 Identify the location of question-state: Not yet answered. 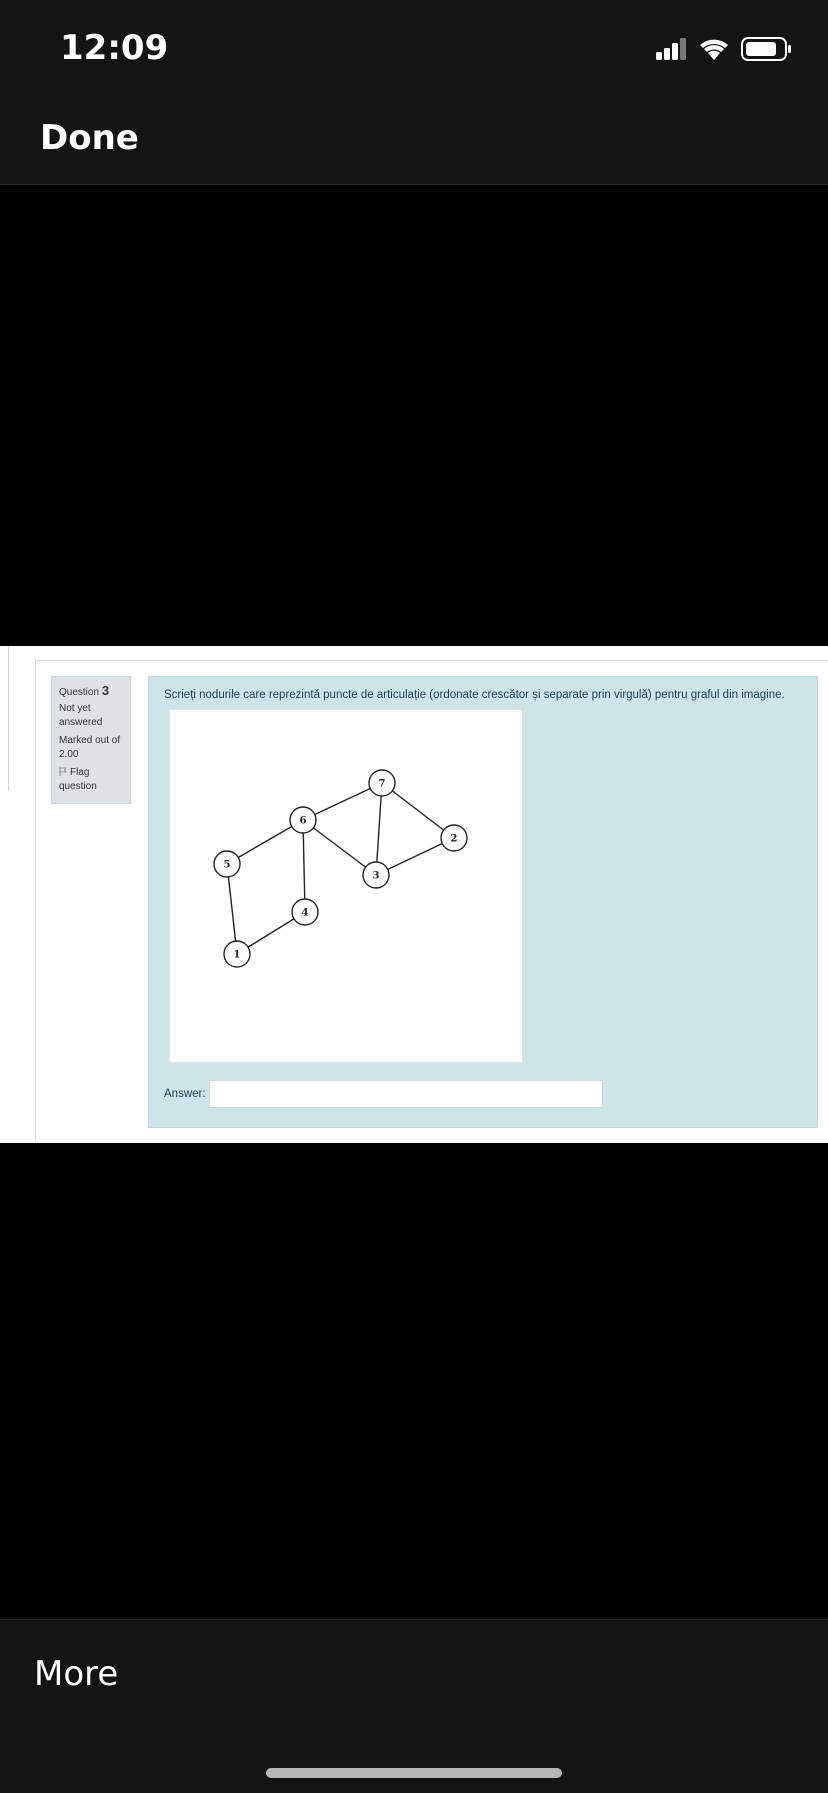
(81, 715).